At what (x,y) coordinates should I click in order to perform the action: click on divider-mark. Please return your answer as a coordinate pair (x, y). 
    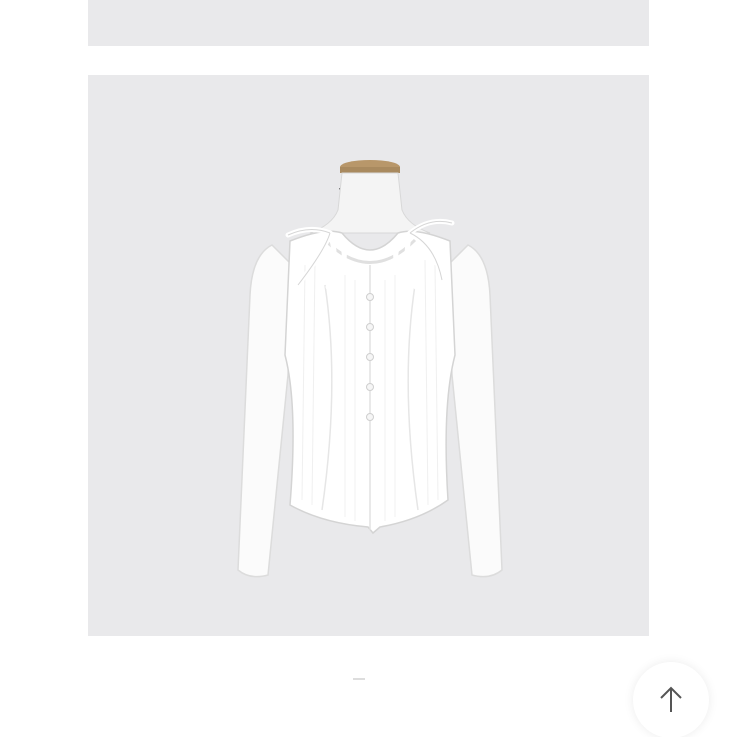
    Looking at the image, I should click on (359, 679).